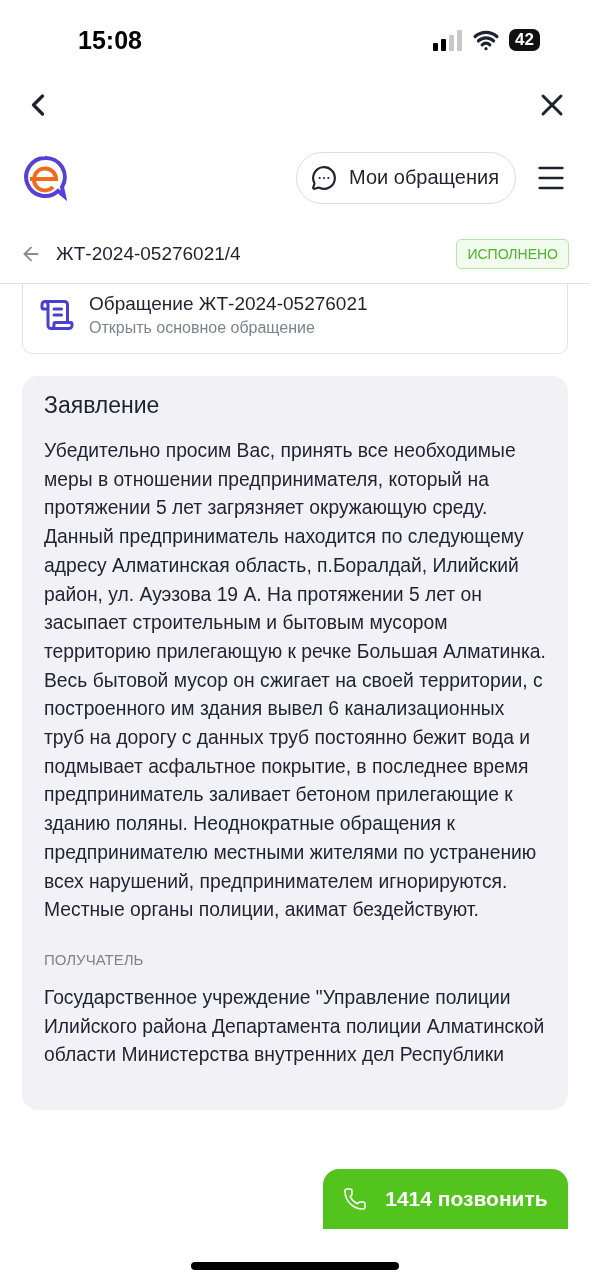 The width and height of the screenshot is (590, 1280). Describe the element at coordinates (295, 1026) in the screenshot. I see `recipient-text: Государственное учреждение "Управление полиции Илийского района Департамента полиции Алматинской области Министерства внутренних дел Республики` at that location.